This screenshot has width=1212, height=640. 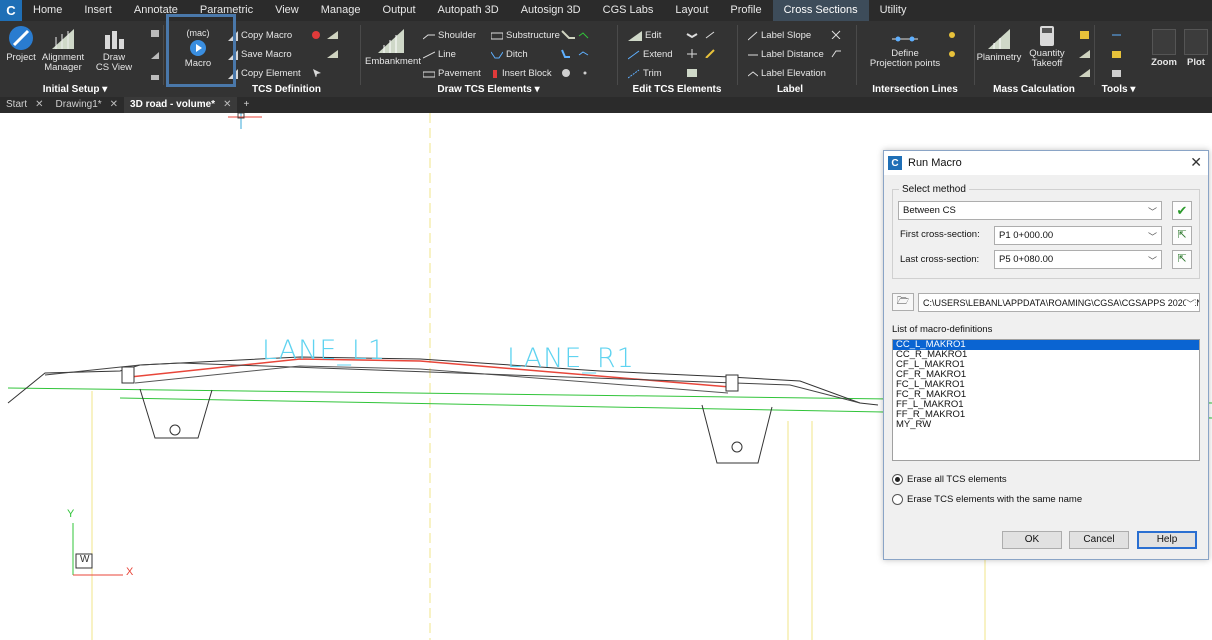 I want to click on quantity-takeoff-button: Quantity Takeoff, so click(x=1047, y=47).